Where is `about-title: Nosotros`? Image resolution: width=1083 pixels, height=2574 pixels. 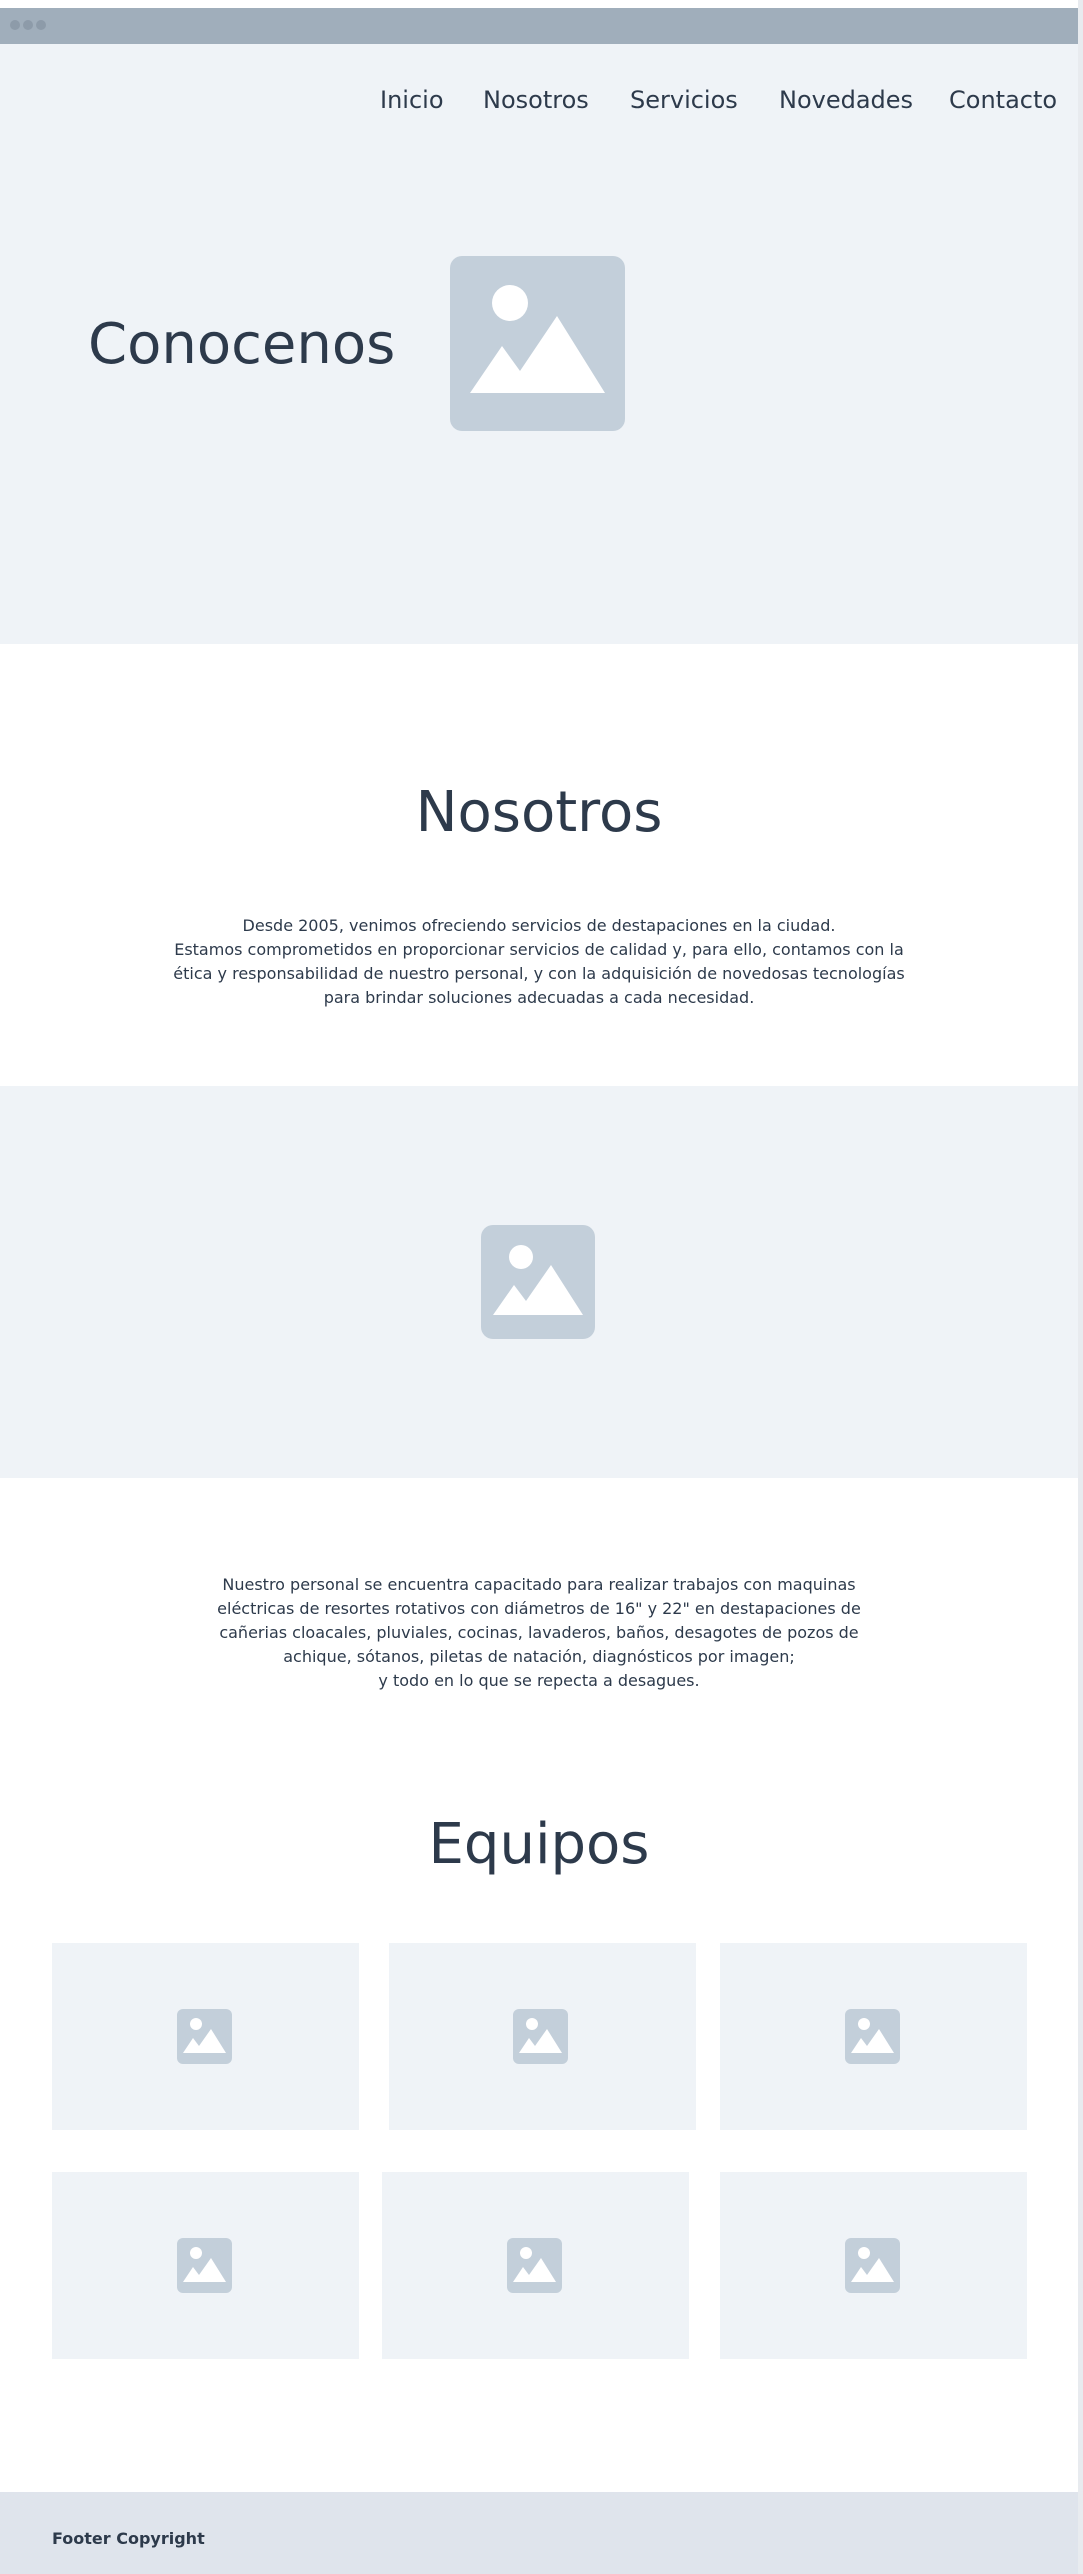 about-title: Nosotros is located at coordinates (539, 812).